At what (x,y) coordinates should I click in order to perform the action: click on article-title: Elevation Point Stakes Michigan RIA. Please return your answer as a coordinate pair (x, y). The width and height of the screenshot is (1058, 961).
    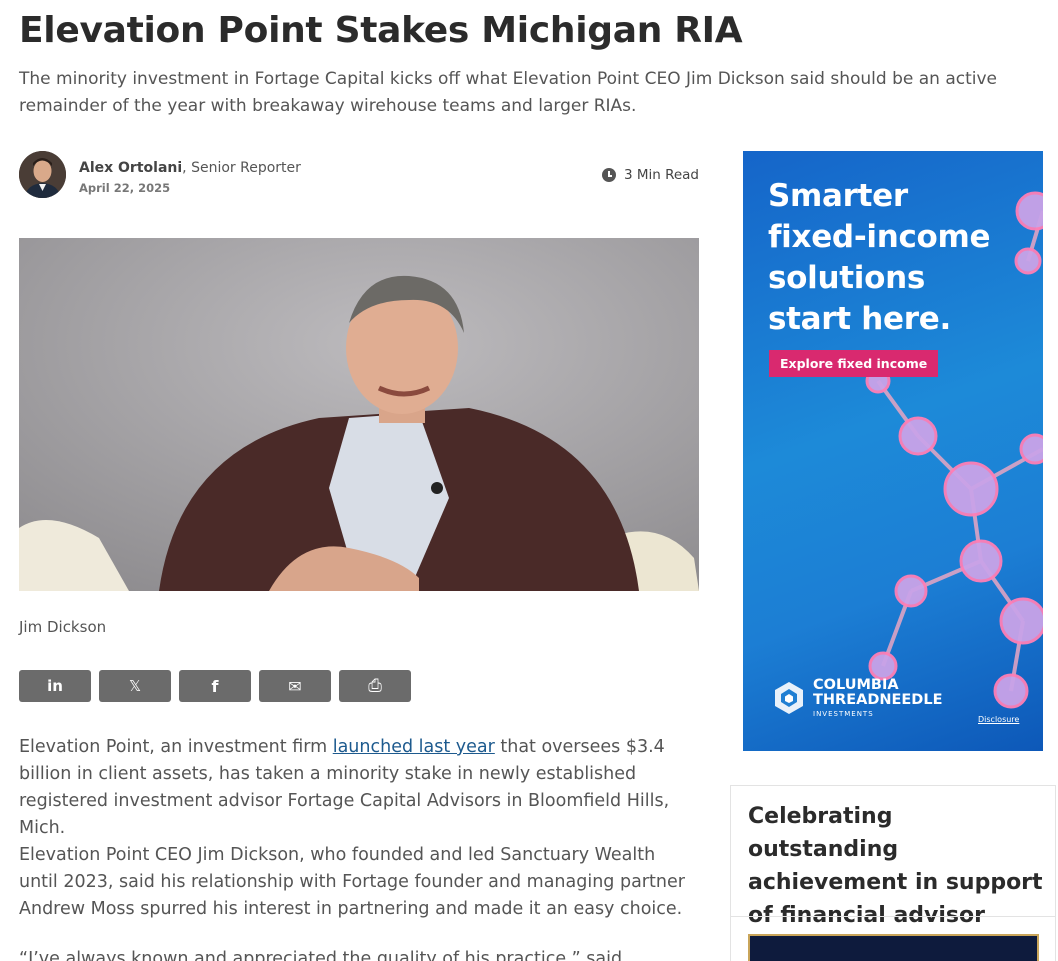
    Looking at the image, I should click on (381, 30).